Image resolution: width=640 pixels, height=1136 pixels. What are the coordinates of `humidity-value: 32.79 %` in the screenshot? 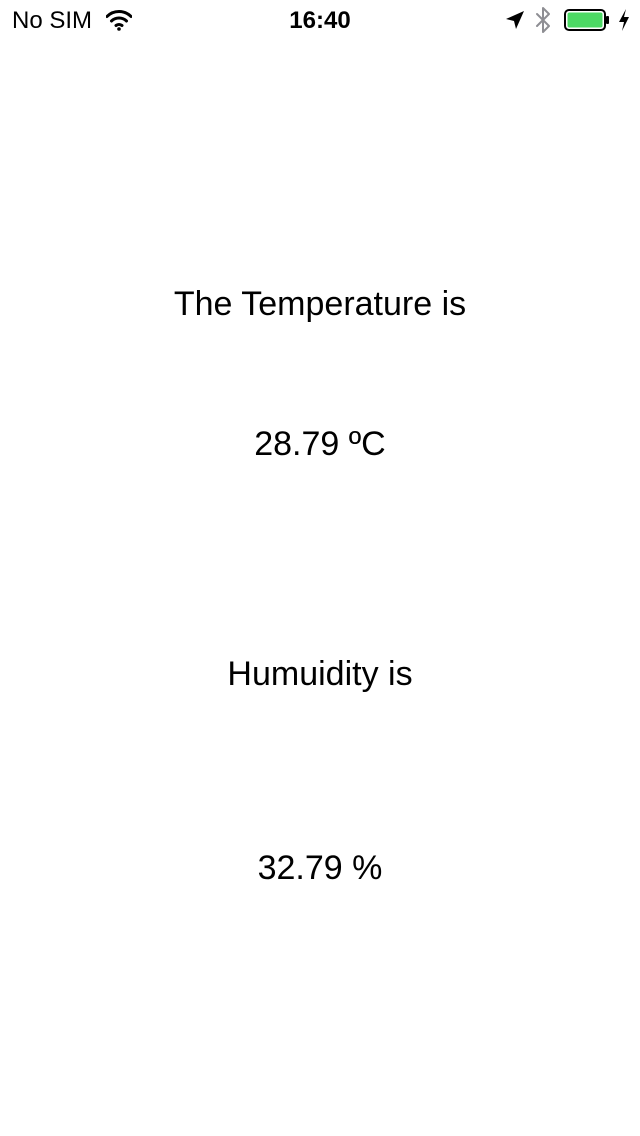 It's located at (320, 868).